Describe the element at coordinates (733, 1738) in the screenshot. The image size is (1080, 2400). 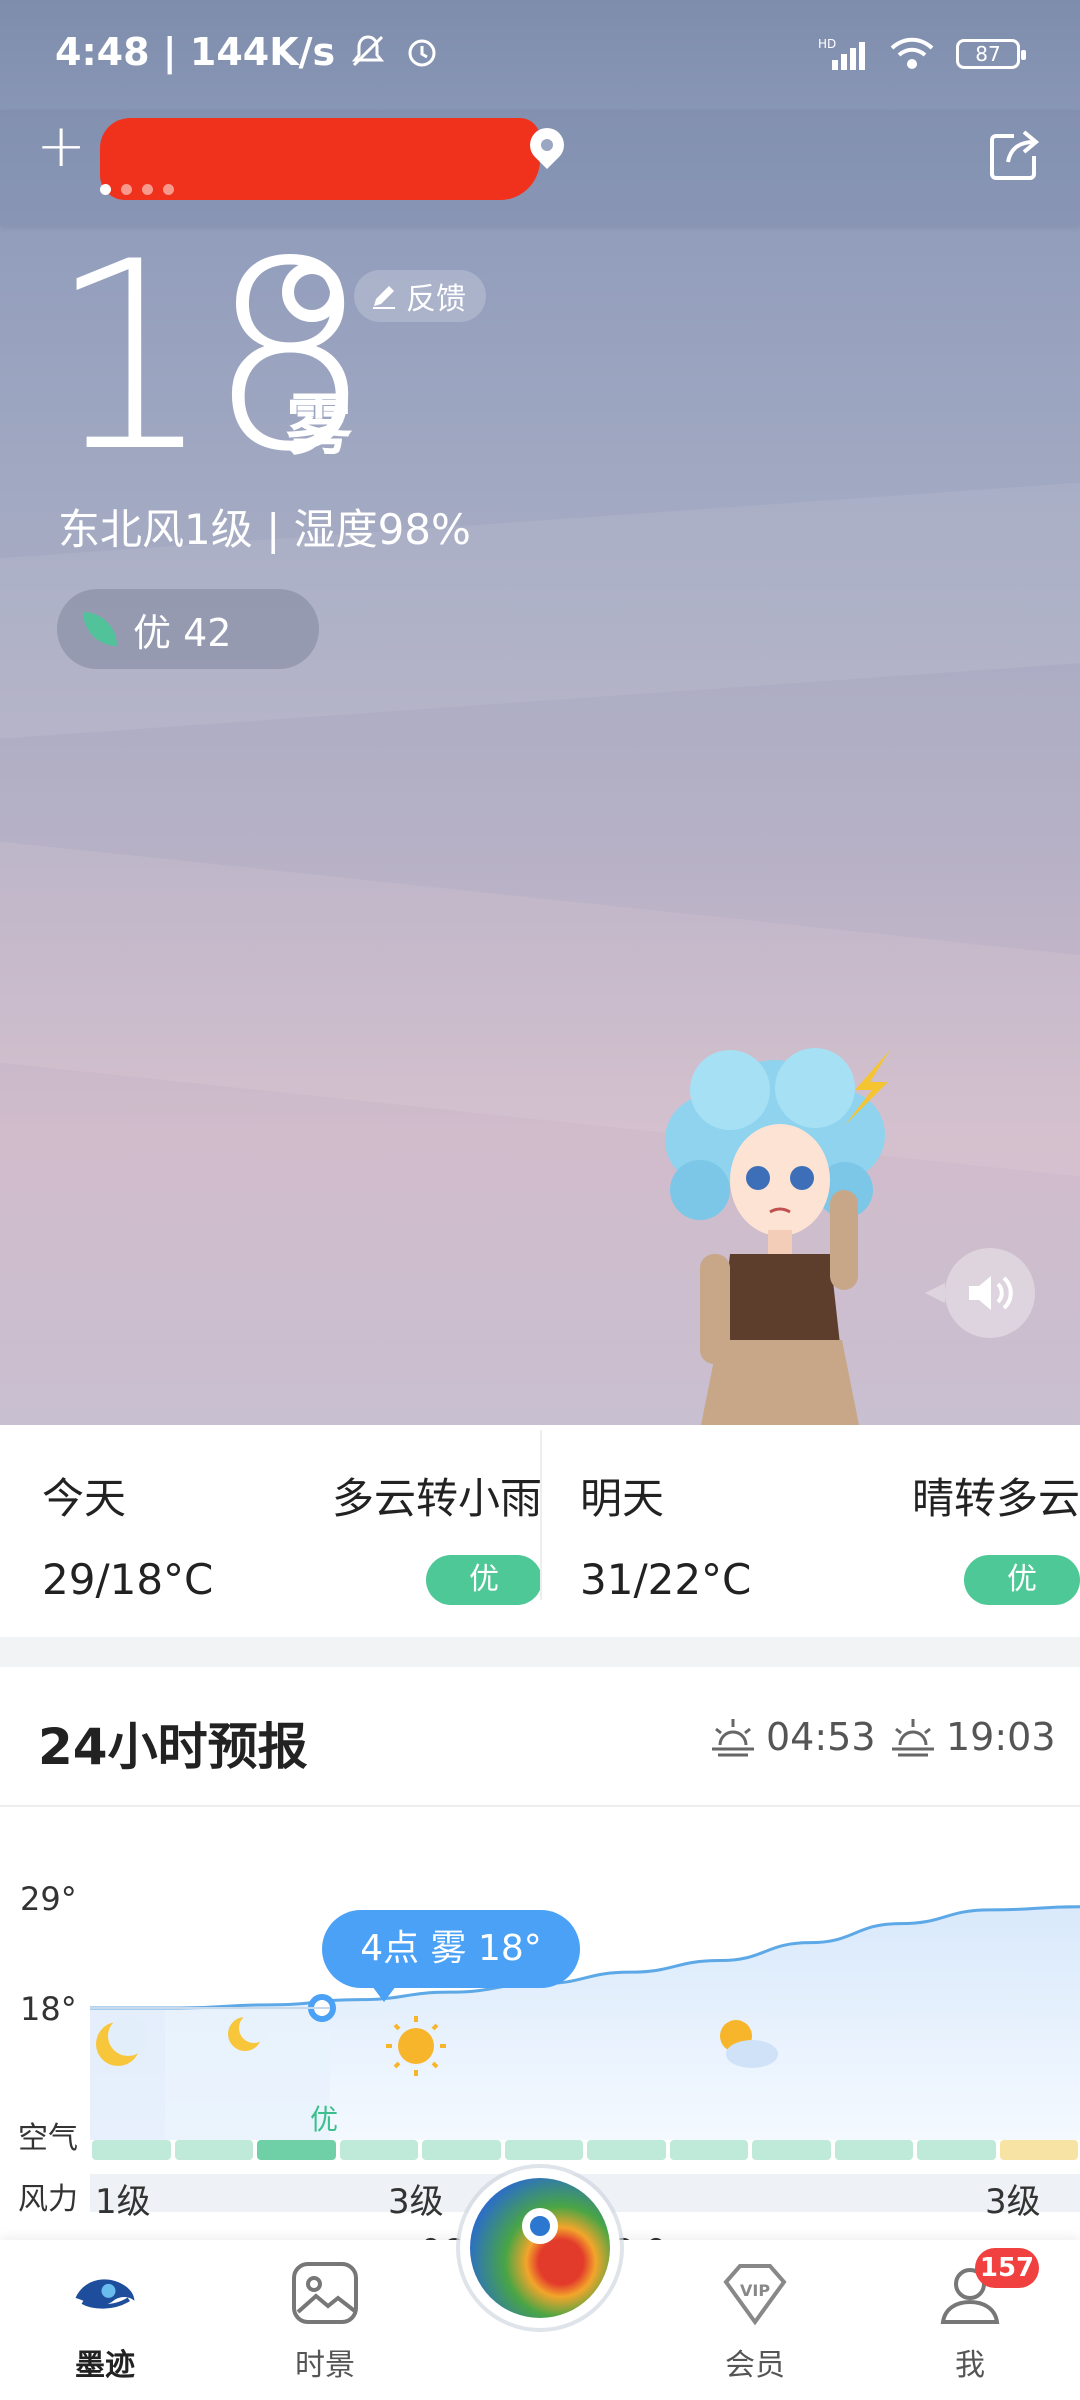
I see `sunrise-icon` at that location.